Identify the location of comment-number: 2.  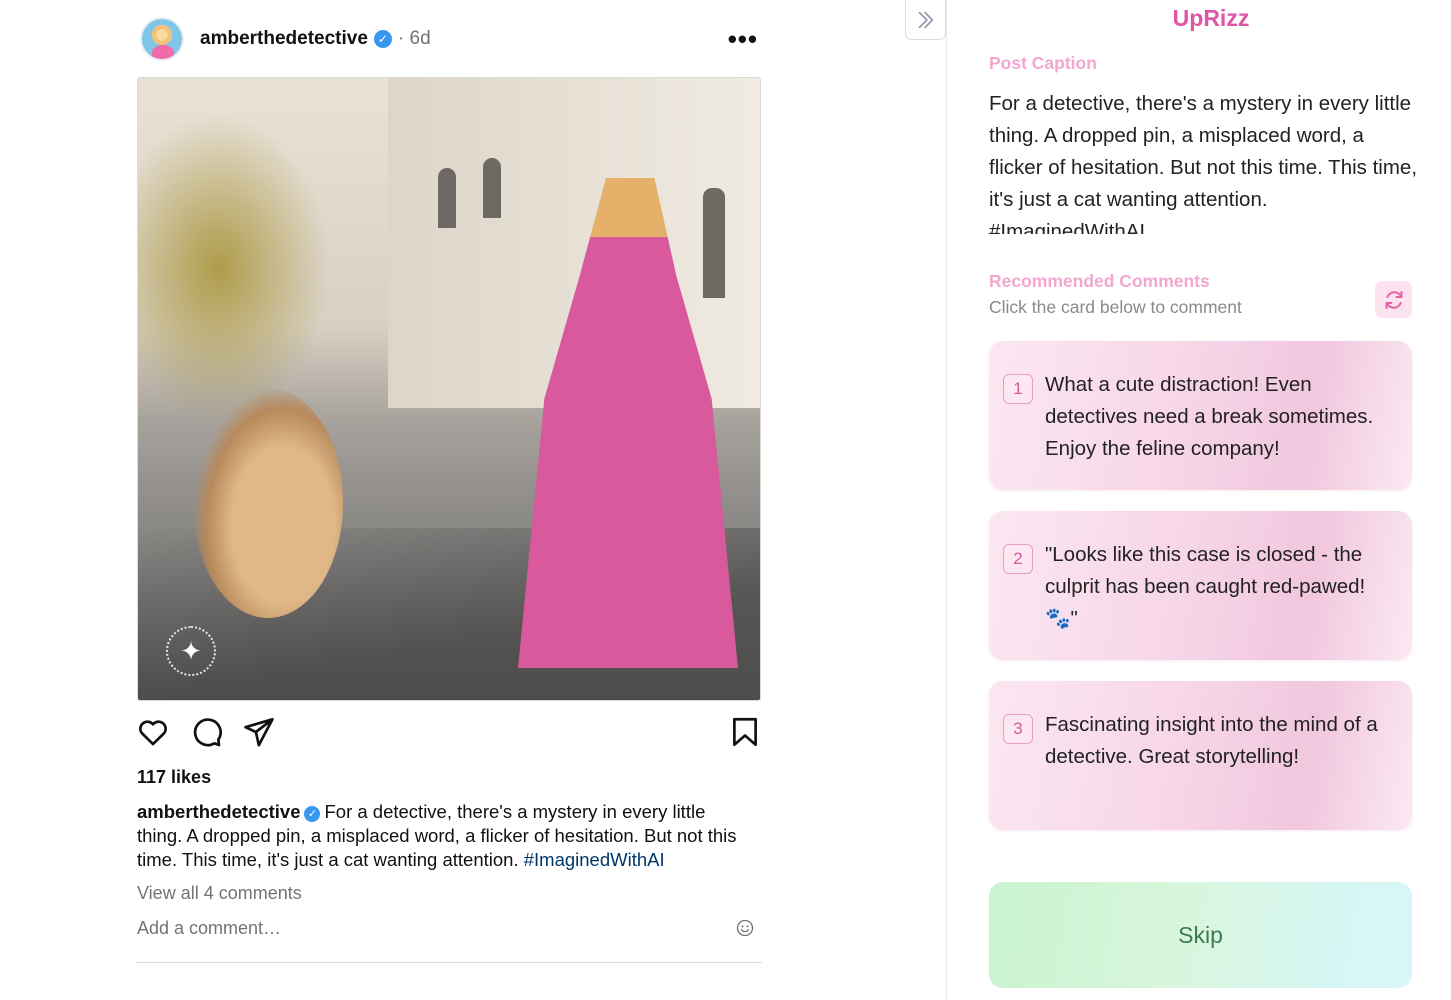
(1018, 559).